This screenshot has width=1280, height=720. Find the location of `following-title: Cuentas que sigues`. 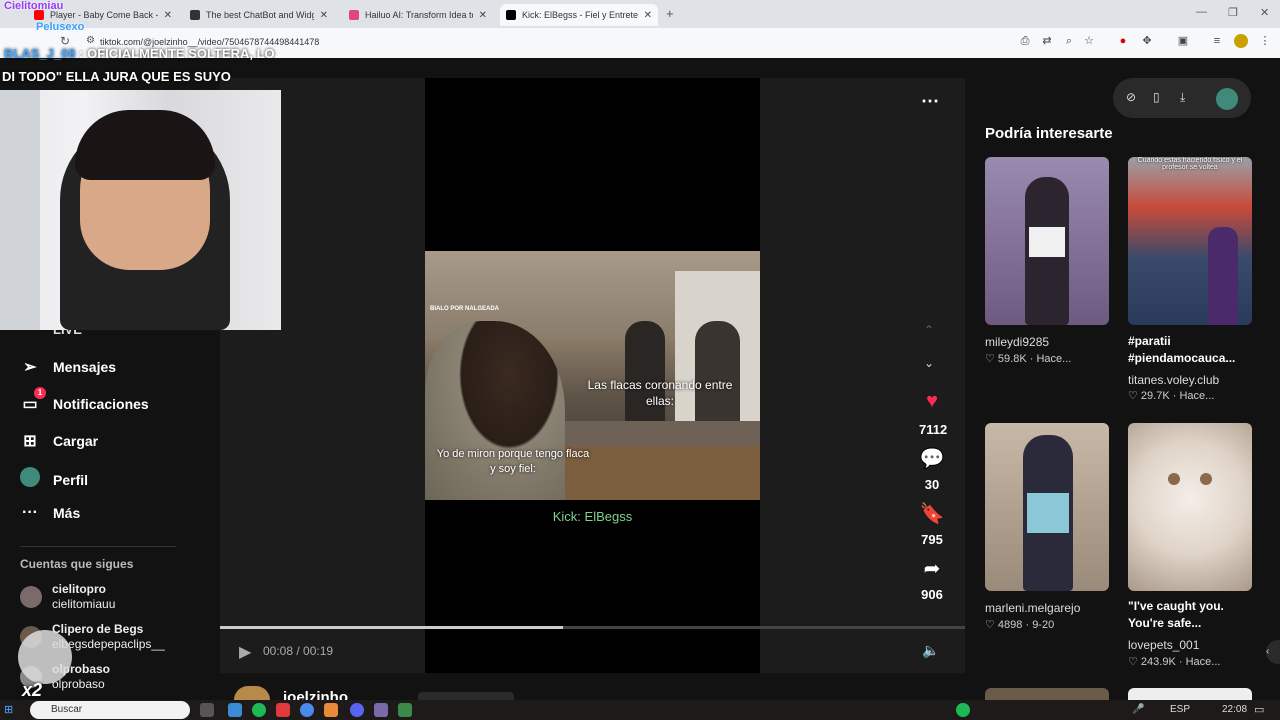

following-title: Cuentas que sigues is located at coordinates (77, 564).